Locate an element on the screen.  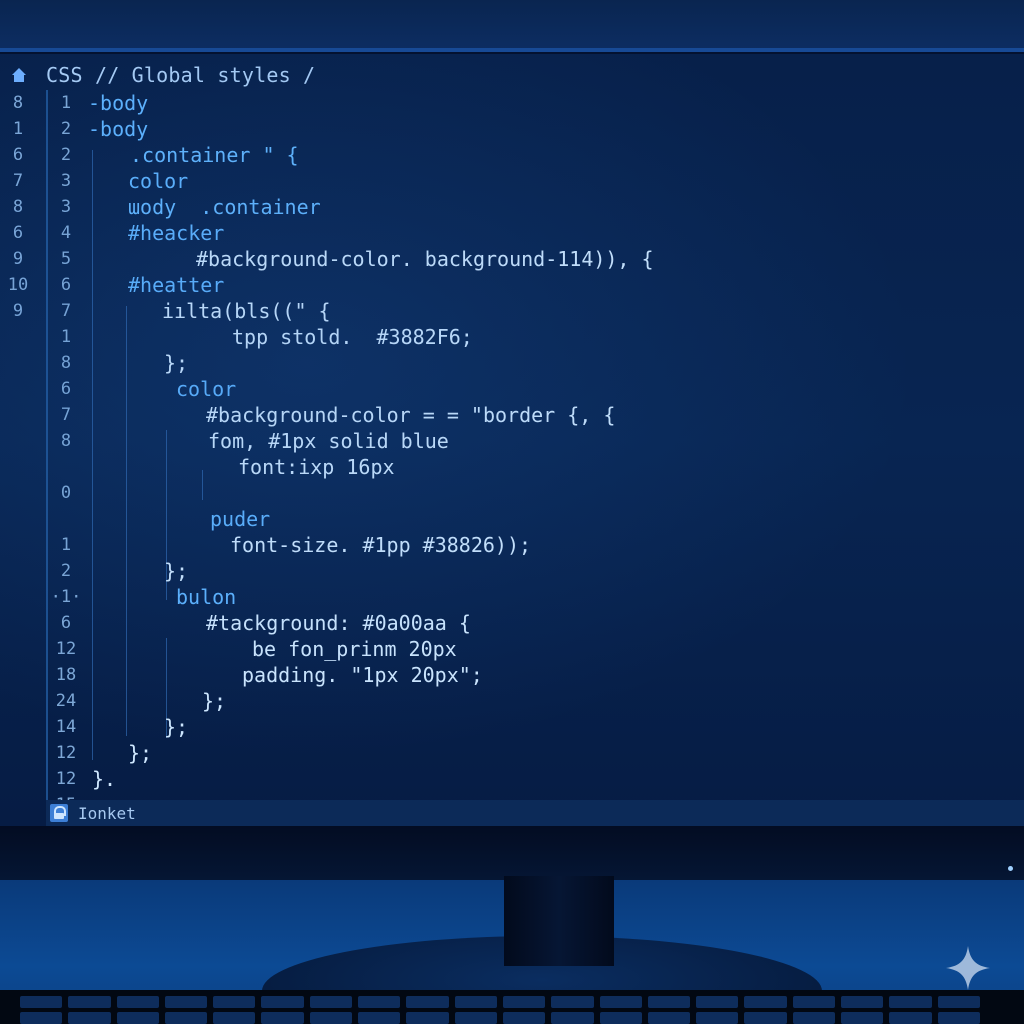
code-line: padding. "1px 20px"; is located at coordinates (362, 675).